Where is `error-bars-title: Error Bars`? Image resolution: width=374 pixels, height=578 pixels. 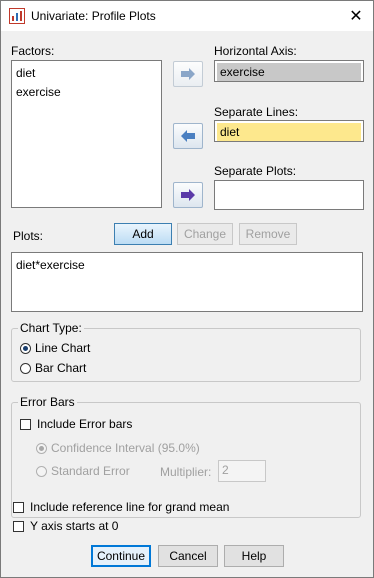 error-bars-title: Error Bars is located at coordinates (47, 402).